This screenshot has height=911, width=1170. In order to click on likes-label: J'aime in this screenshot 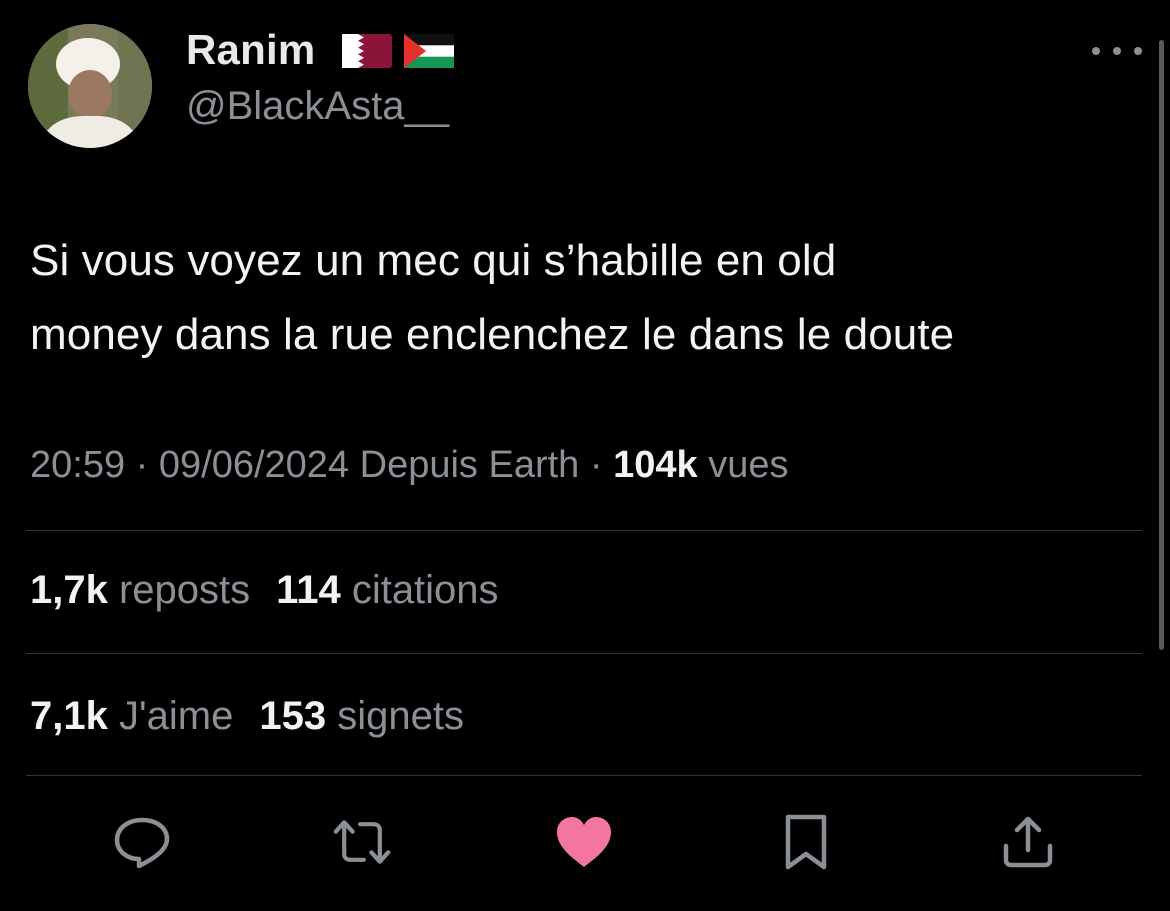, I will do `click(176, 716)`.